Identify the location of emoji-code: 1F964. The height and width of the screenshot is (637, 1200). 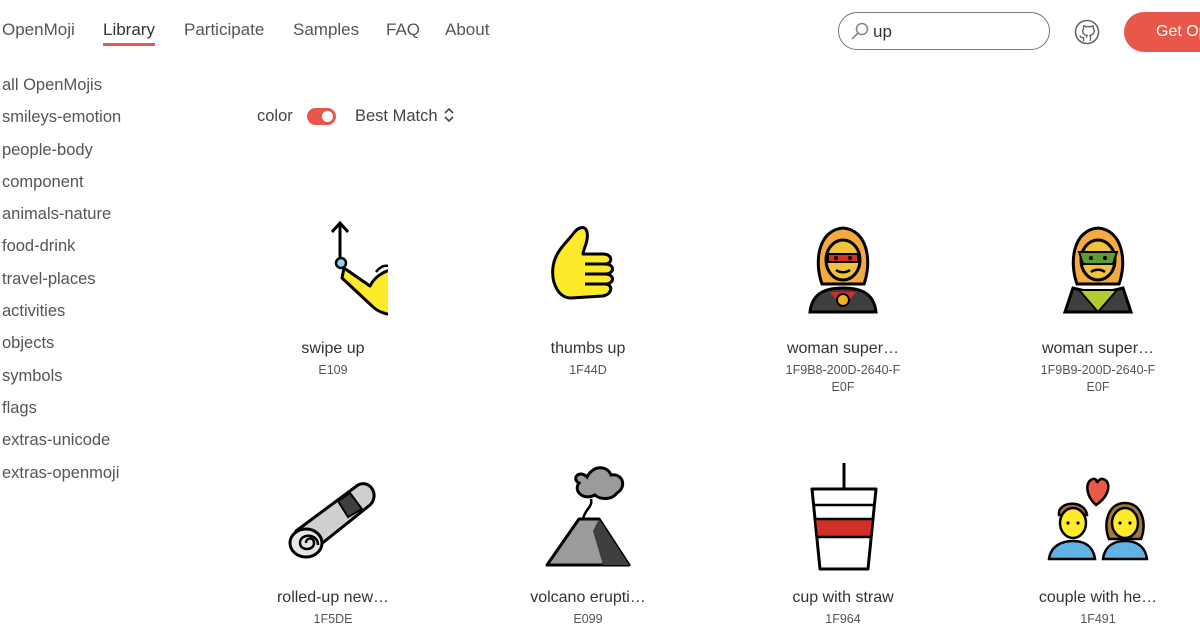
(843, 619).